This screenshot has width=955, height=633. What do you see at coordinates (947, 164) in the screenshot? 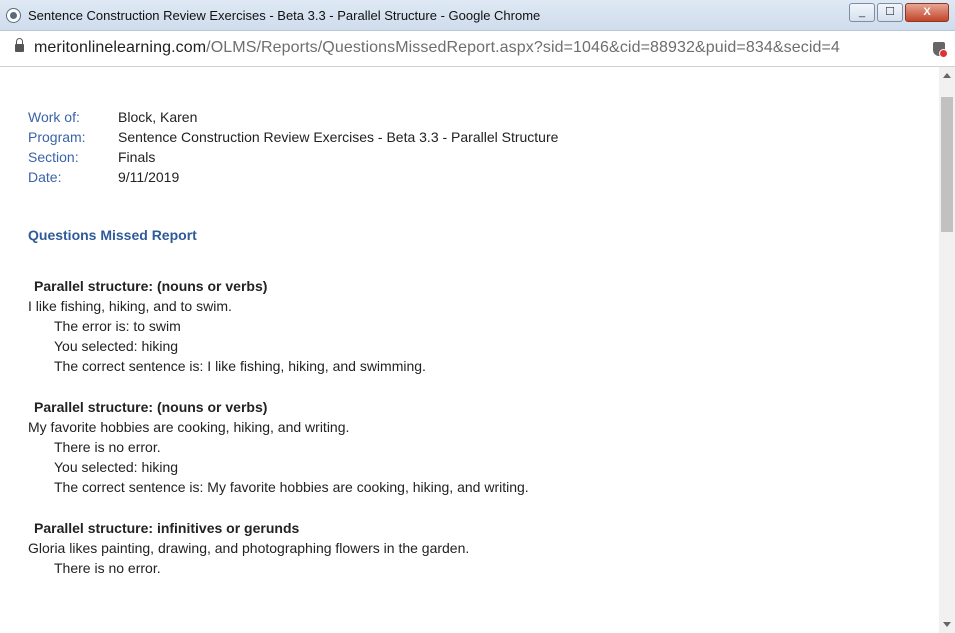
I see `scroll-thumb` at bounding box center [947, 164].